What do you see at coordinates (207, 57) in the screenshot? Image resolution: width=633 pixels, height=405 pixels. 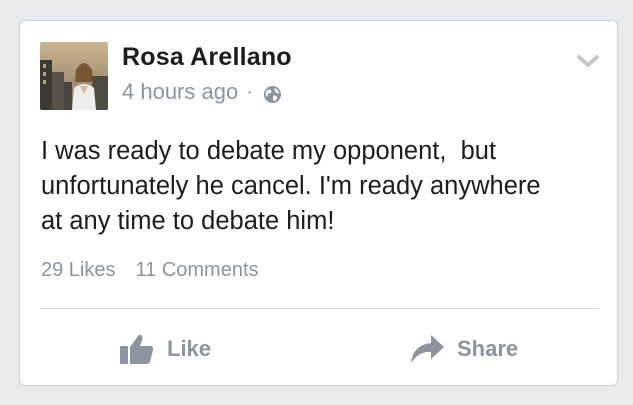 I see `author-name: Rosa Arellano` at bounding box center [207, 57].